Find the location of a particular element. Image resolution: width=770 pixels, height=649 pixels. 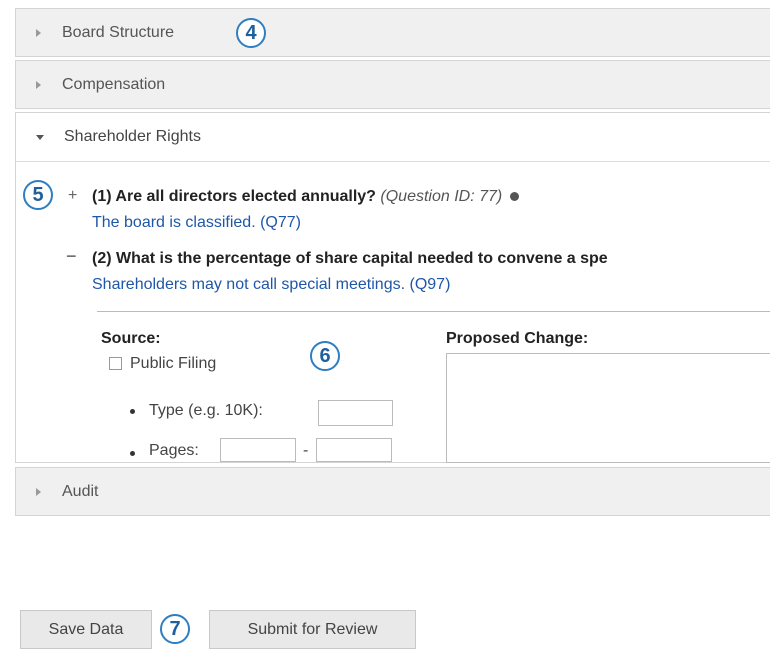

submit-for-review-button: Submit for Review is located at coordinates (312, 629).